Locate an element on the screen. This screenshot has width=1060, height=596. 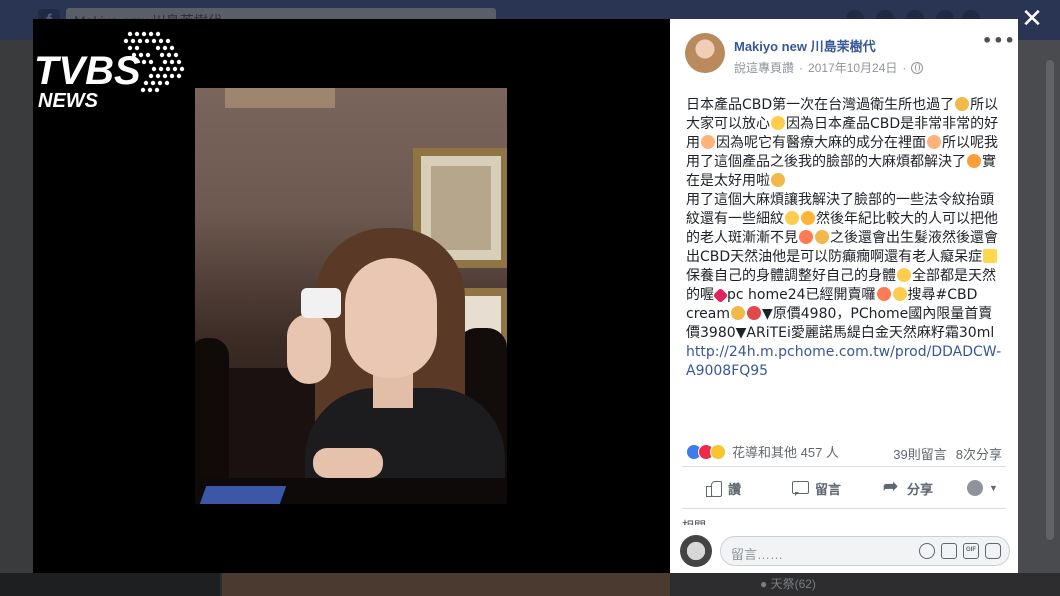
emoji-icon is located at coordinates (927, 551).